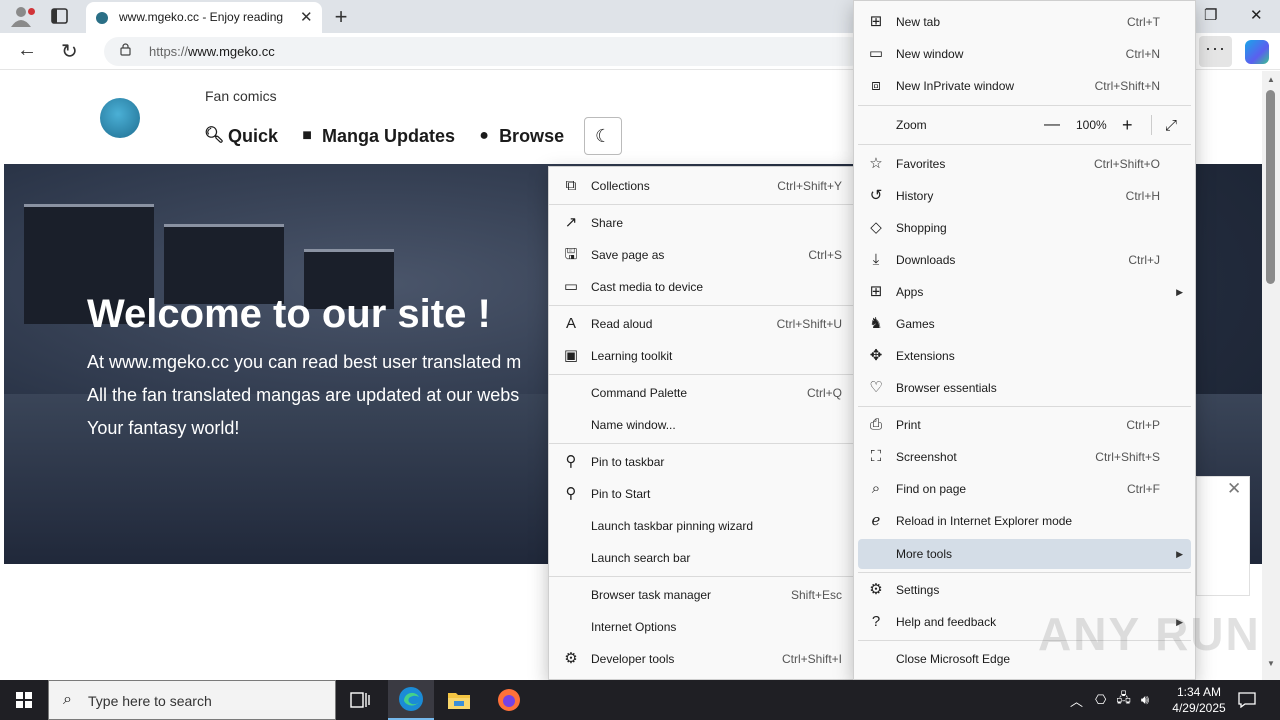 This screenshot has width=1280, height=720. I want to click on menu-item-taskbar-pinning-wizard: Launch taskbar pinning wizard, so click(702, 526).